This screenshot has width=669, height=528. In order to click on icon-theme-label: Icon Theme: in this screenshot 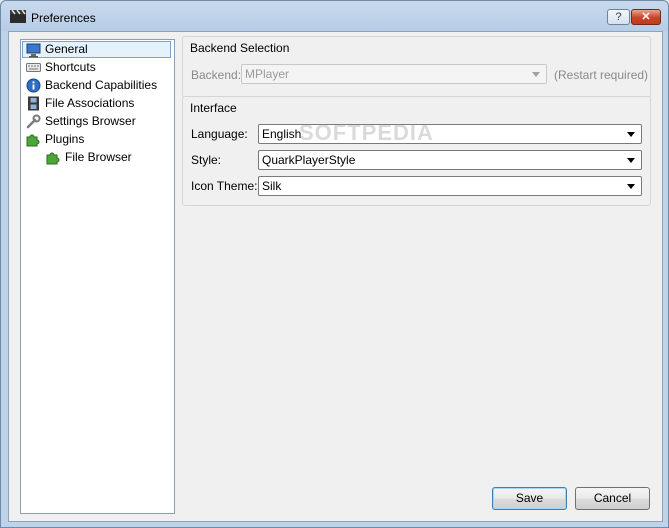, I will do `click(224, 186)`.